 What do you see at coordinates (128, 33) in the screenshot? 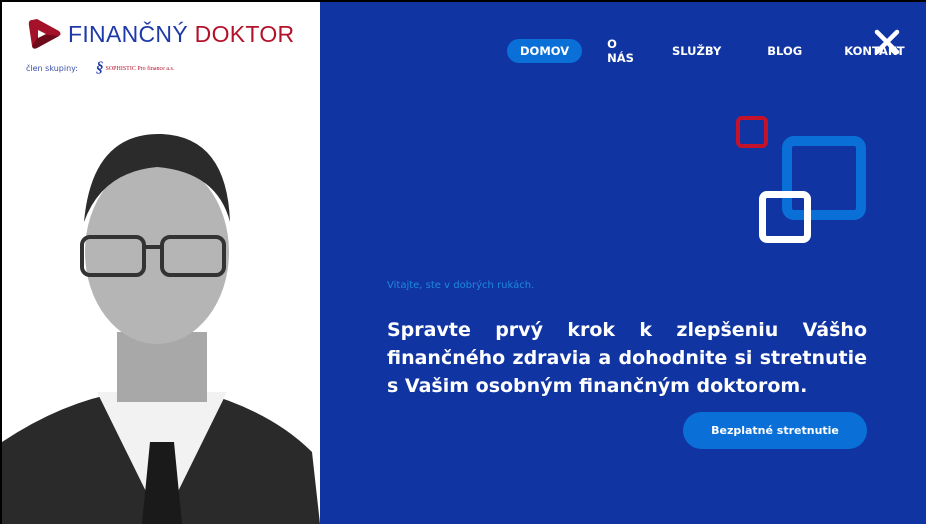
I see `brand-name-1: FINANČNÝ` at bounding box center [128, 33].